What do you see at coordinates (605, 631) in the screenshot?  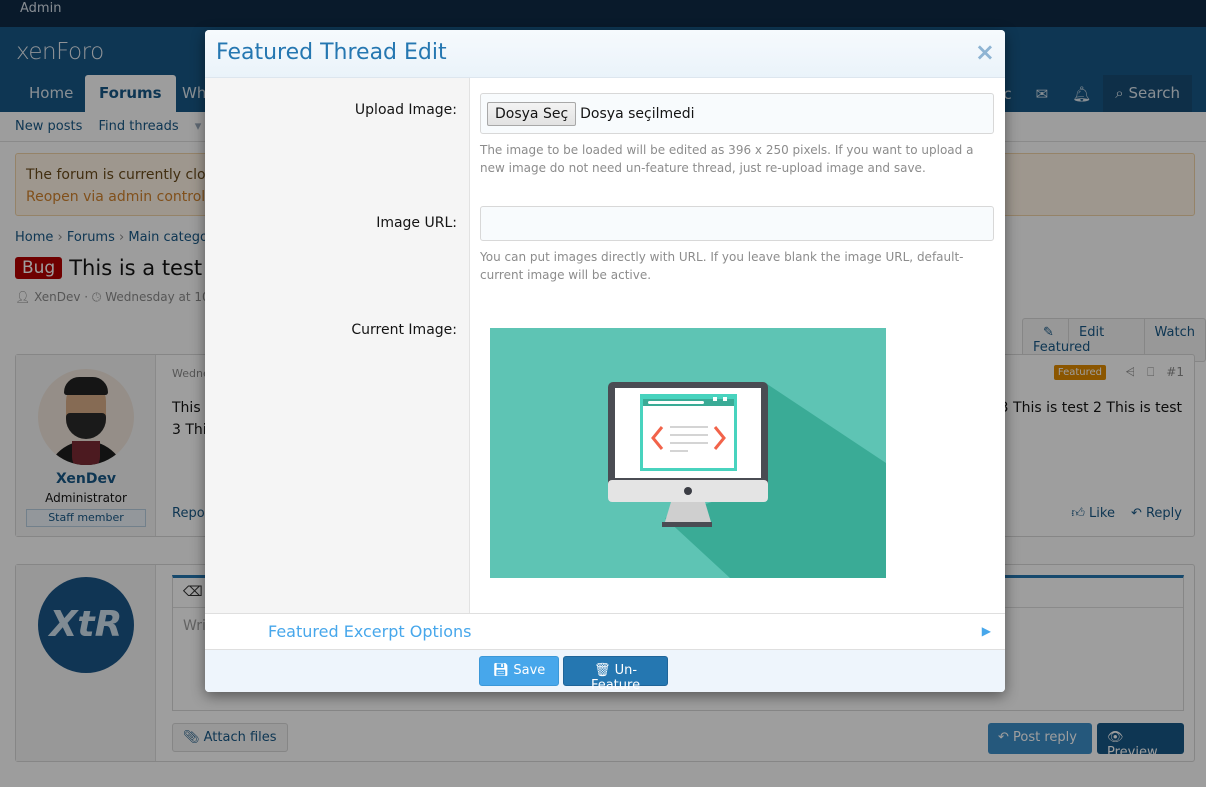 I see `featured-excerpt-options-toggle: Featured Excerpt Options ▶` at bounding box center [605, 631].